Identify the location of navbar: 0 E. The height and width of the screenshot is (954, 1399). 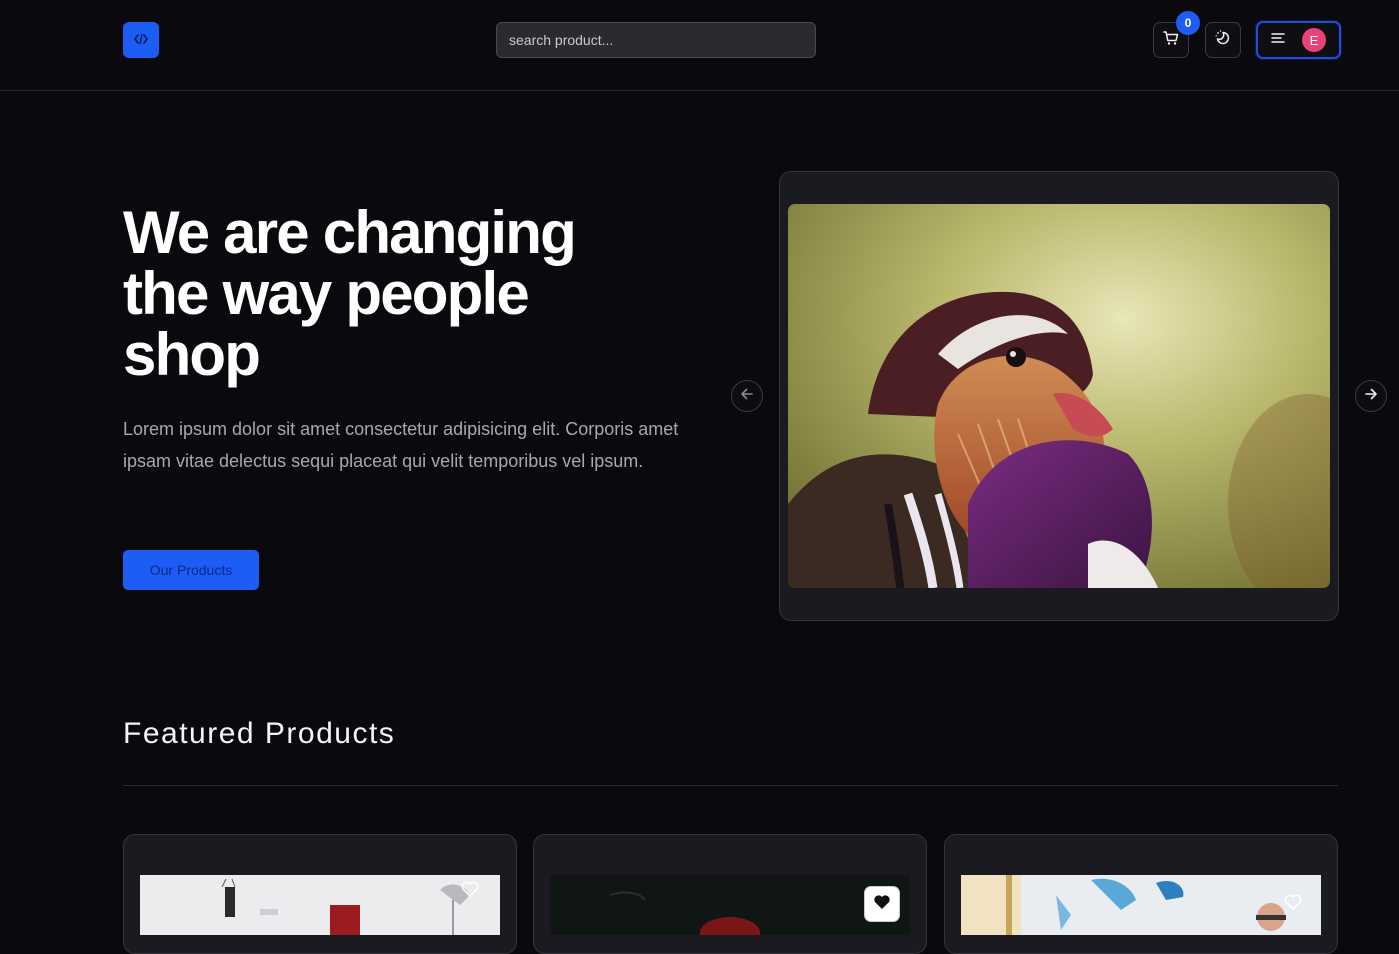
(699, 45).